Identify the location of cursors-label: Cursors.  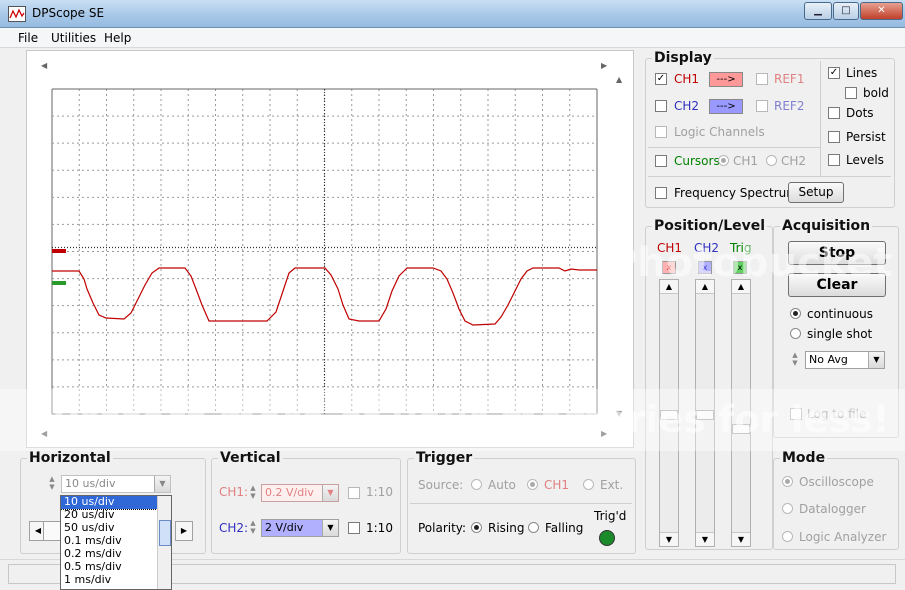
(697, 161).